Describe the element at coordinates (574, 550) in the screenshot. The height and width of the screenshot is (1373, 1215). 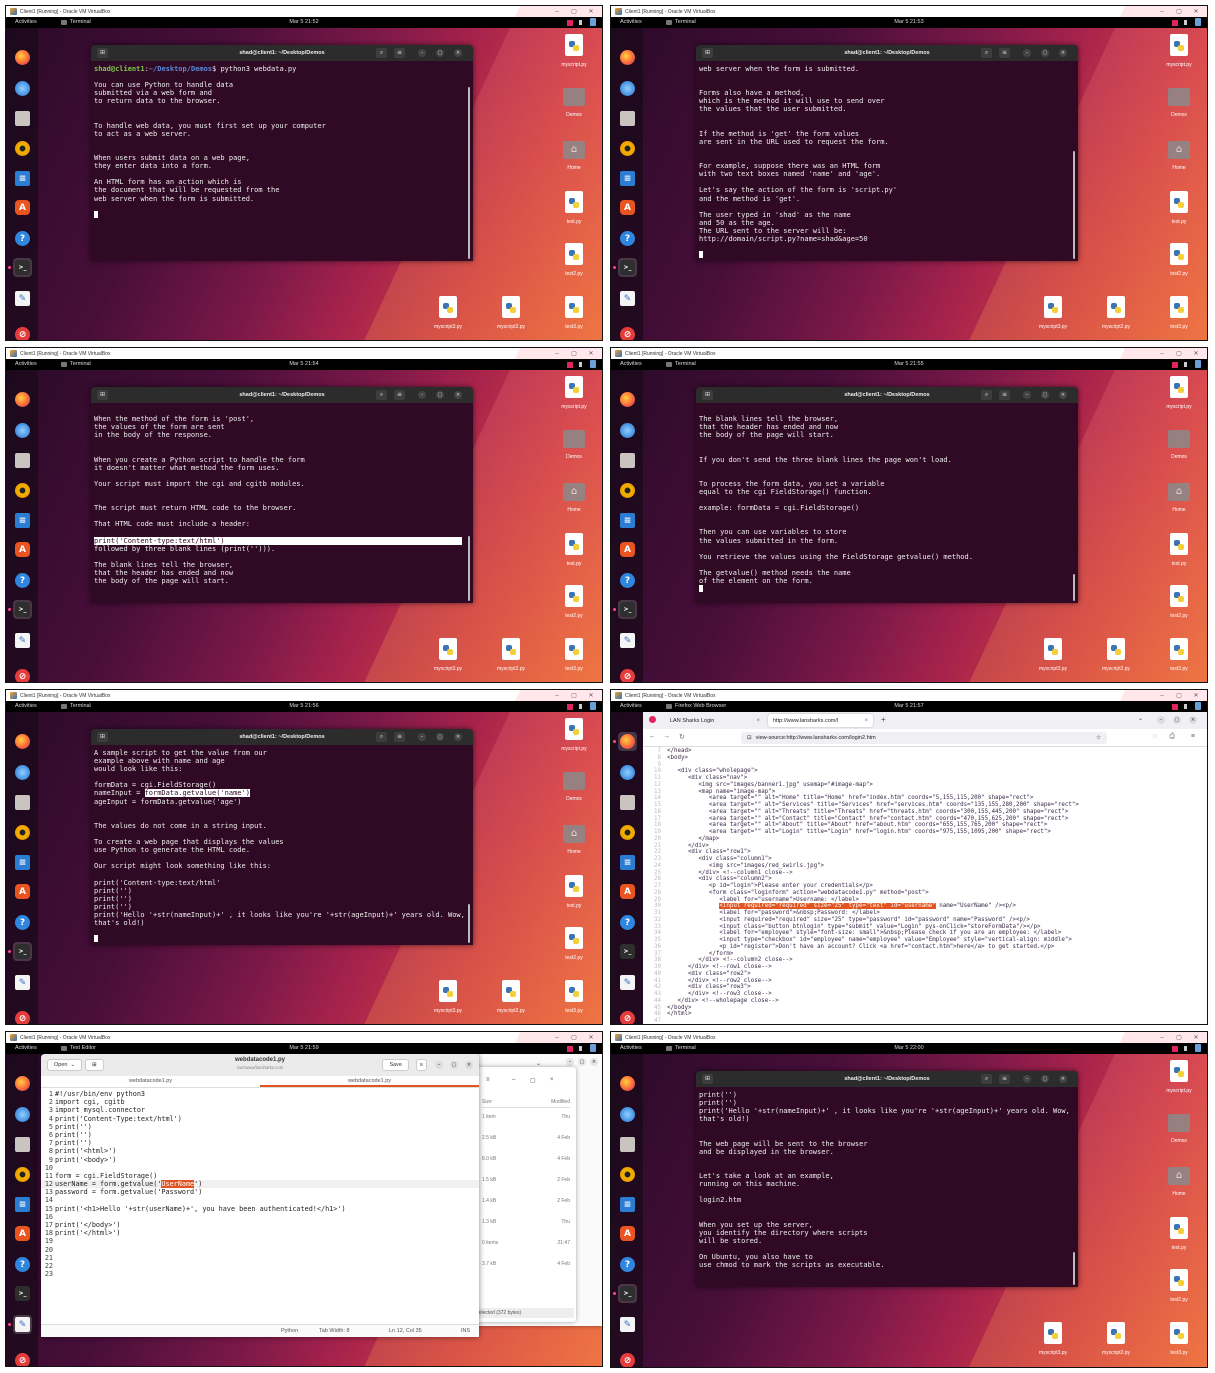
I see `desktop-icon: test.py` at that location.